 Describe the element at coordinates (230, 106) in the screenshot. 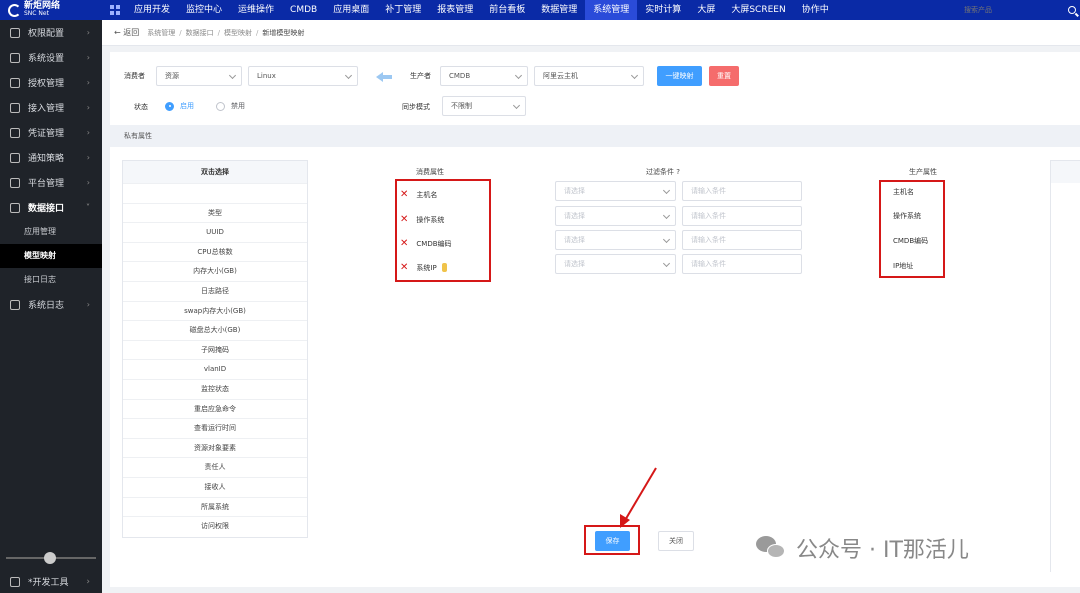

I see `status-disable-radio: 禁用` at that location.